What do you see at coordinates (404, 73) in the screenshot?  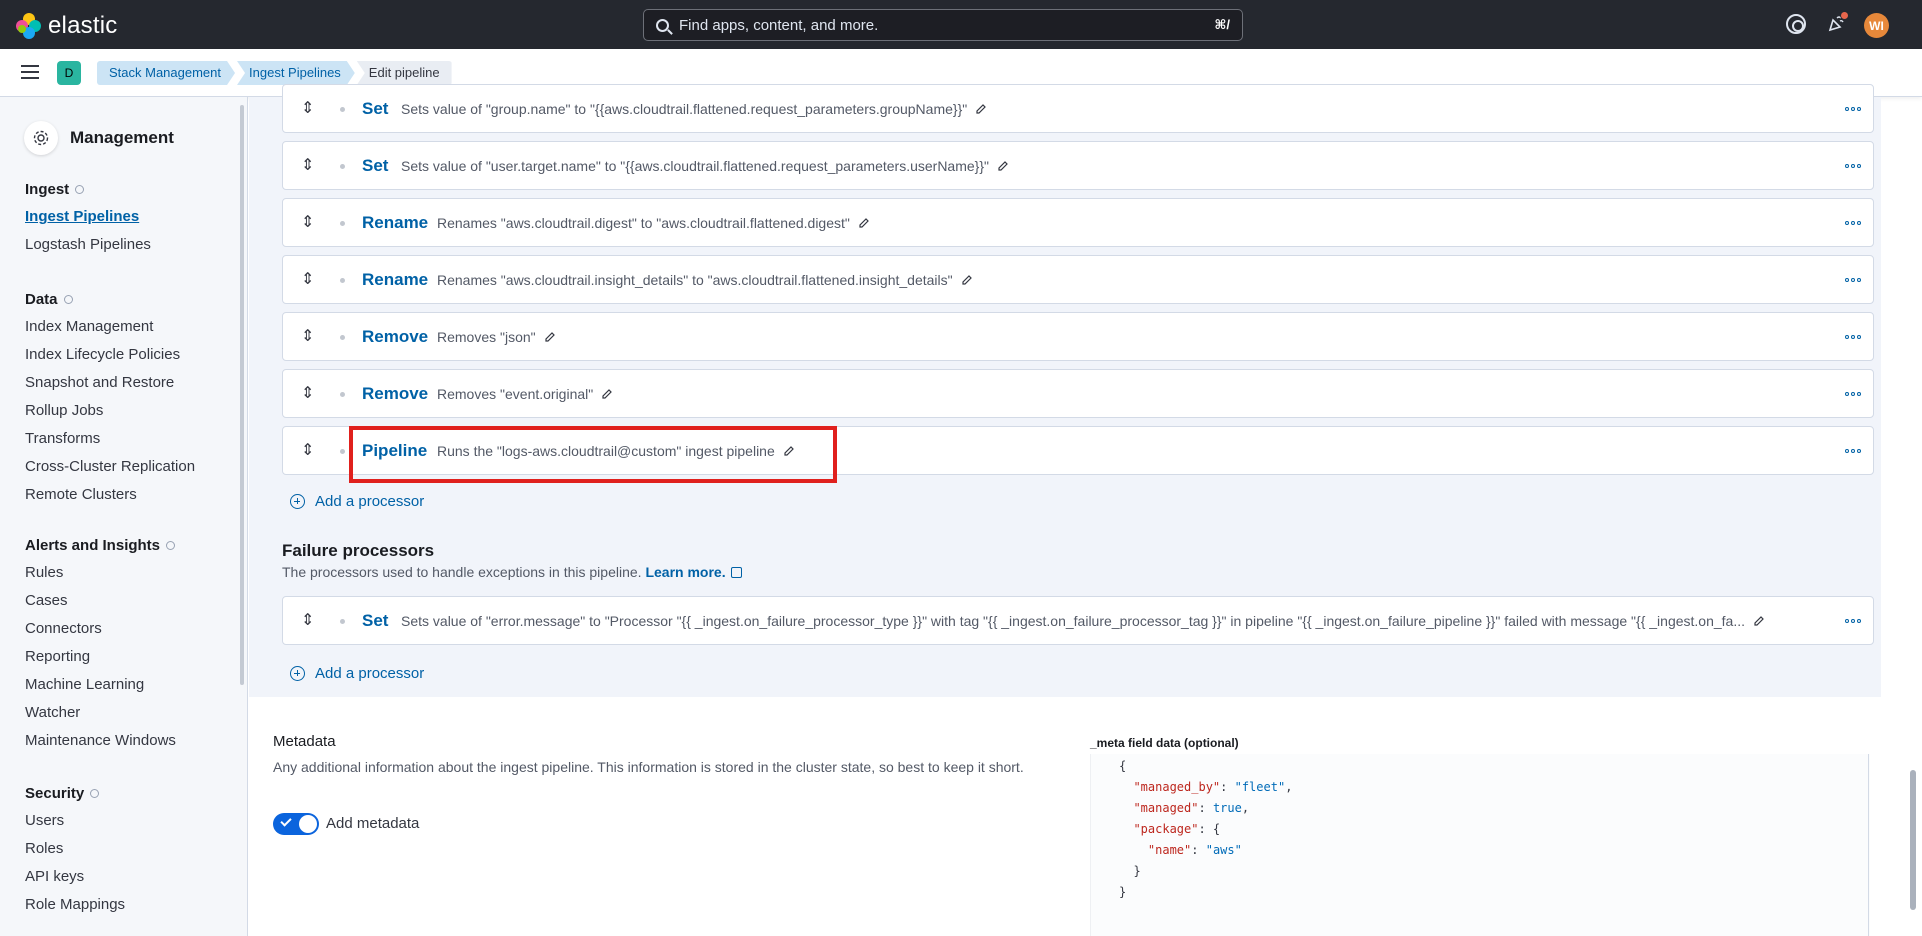 I see `breadcrumb-edit-pipeline: Edit pipeline` at bounding box center [404, 73].